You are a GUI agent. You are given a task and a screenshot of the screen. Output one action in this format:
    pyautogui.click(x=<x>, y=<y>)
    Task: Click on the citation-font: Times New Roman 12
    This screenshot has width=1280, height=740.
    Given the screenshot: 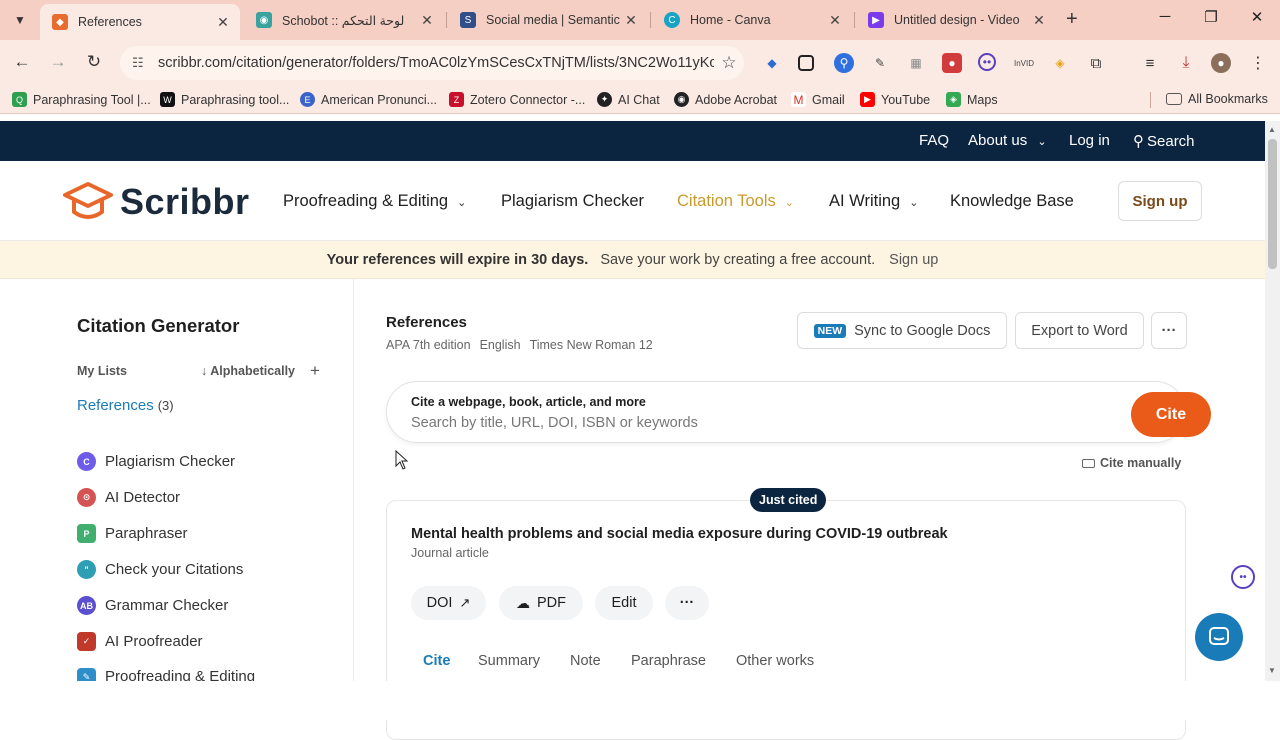 What is the action you would take?
    pyautogui.click(x=591, y=345)
    